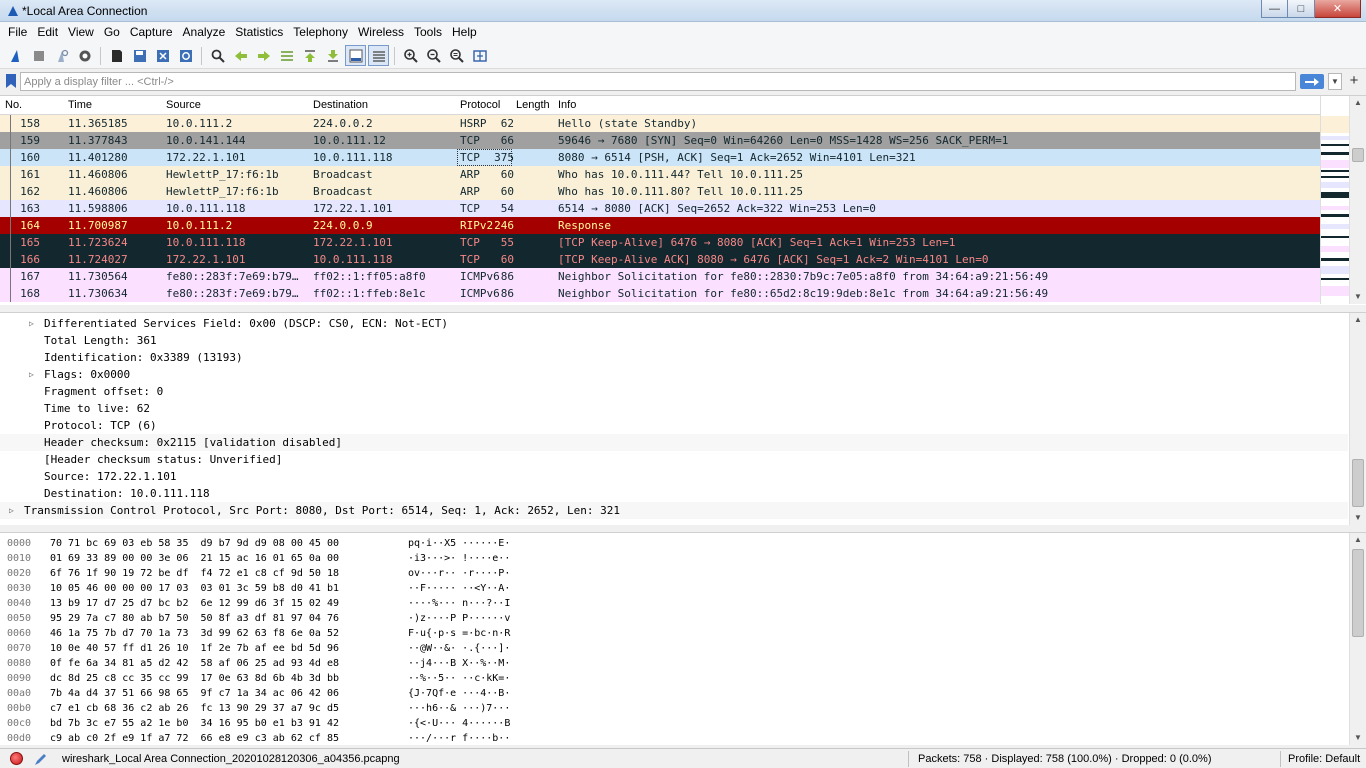 This screenshot has width=1366, height=768. Describe the element at coordinates (1357, 419) in the screenshot. I see `details-scrollbar: ▲ ▼` at that location.